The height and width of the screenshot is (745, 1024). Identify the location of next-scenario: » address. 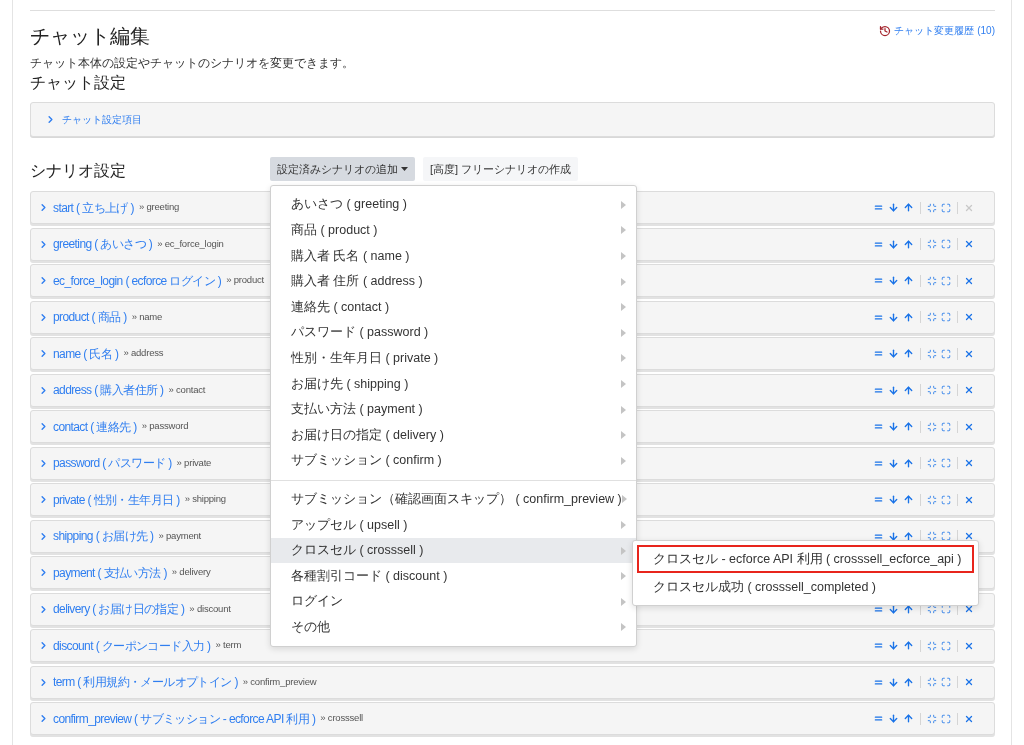
(143, 353).